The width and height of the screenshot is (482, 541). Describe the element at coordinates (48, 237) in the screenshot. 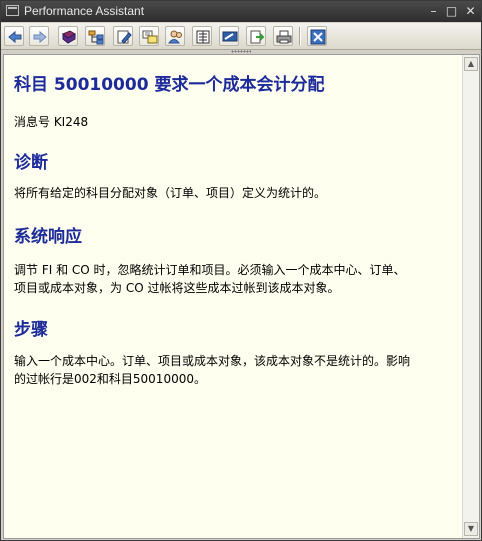

I see `section-heading-system-response: 系统响应` at that location.